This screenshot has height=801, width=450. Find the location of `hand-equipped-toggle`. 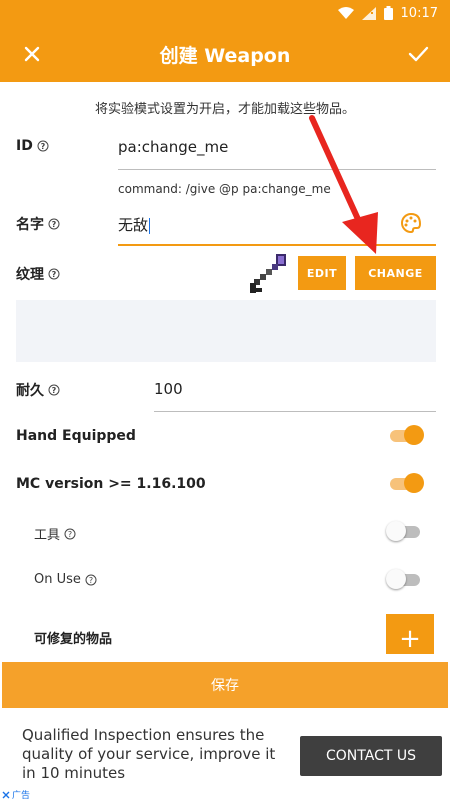

hand-equipped-toggle is located at coordinates (406, 435).